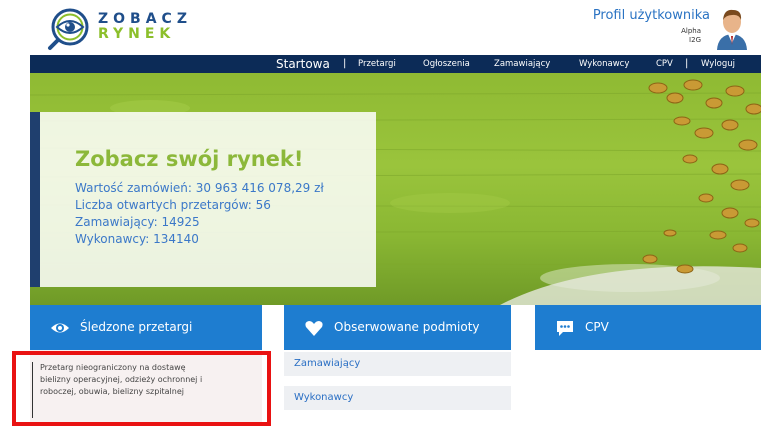  I want to click on observed-entities-header: Obserwowane podmioty, so click(397, 327).